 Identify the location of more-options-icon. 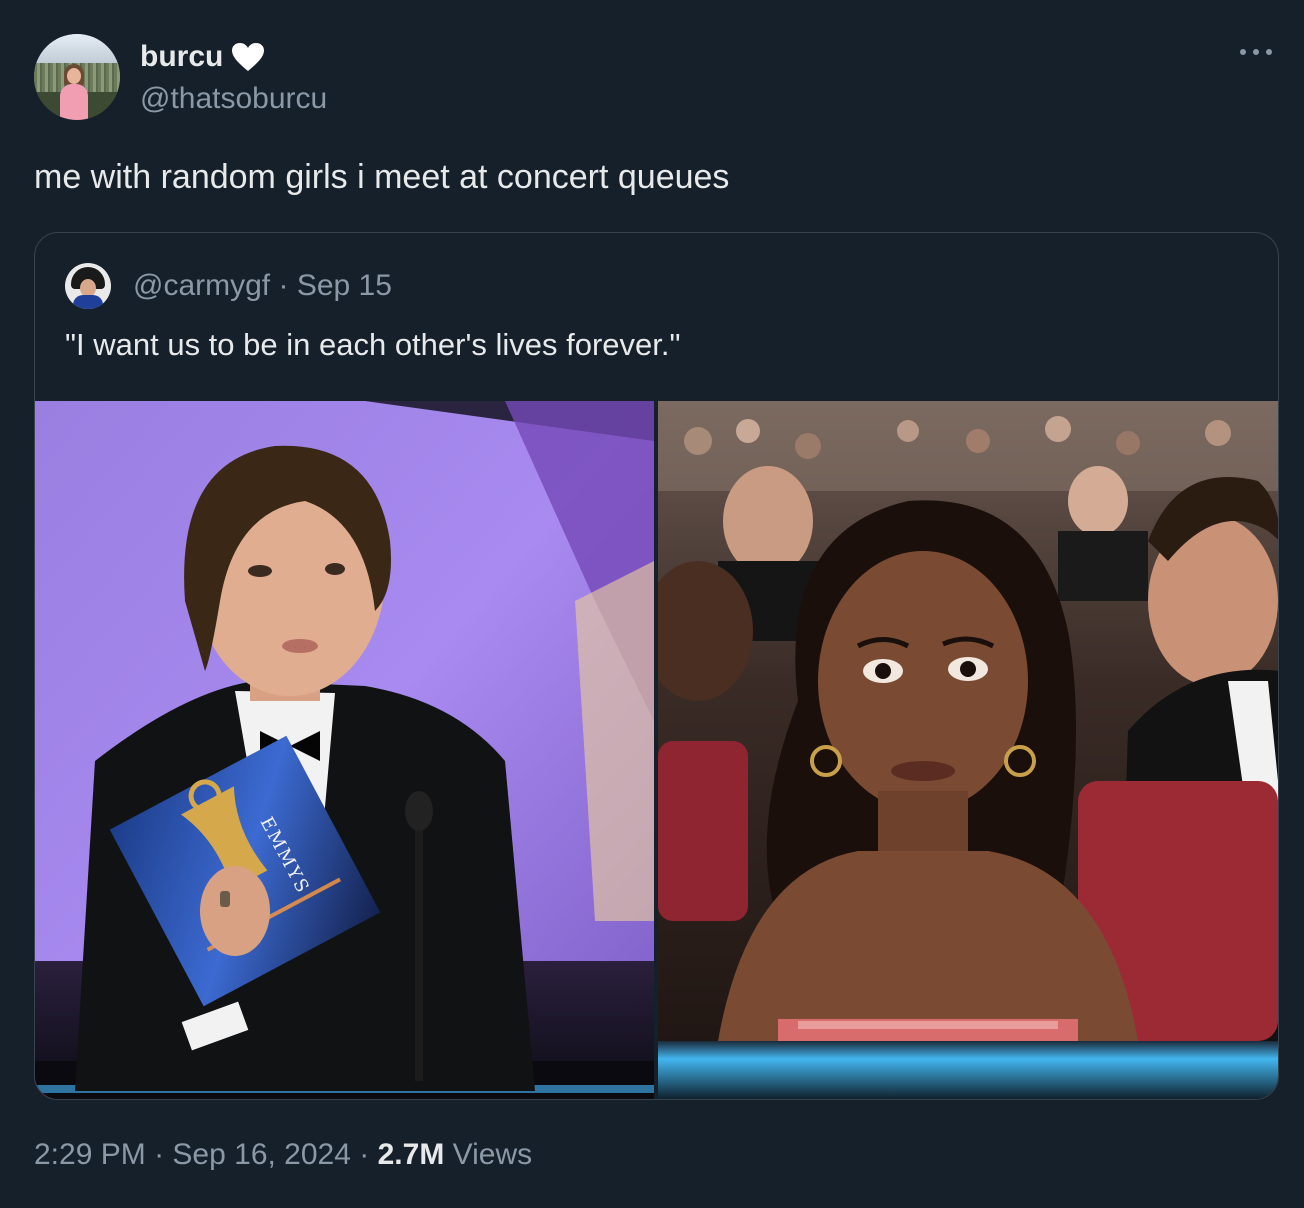
(1256, 52).